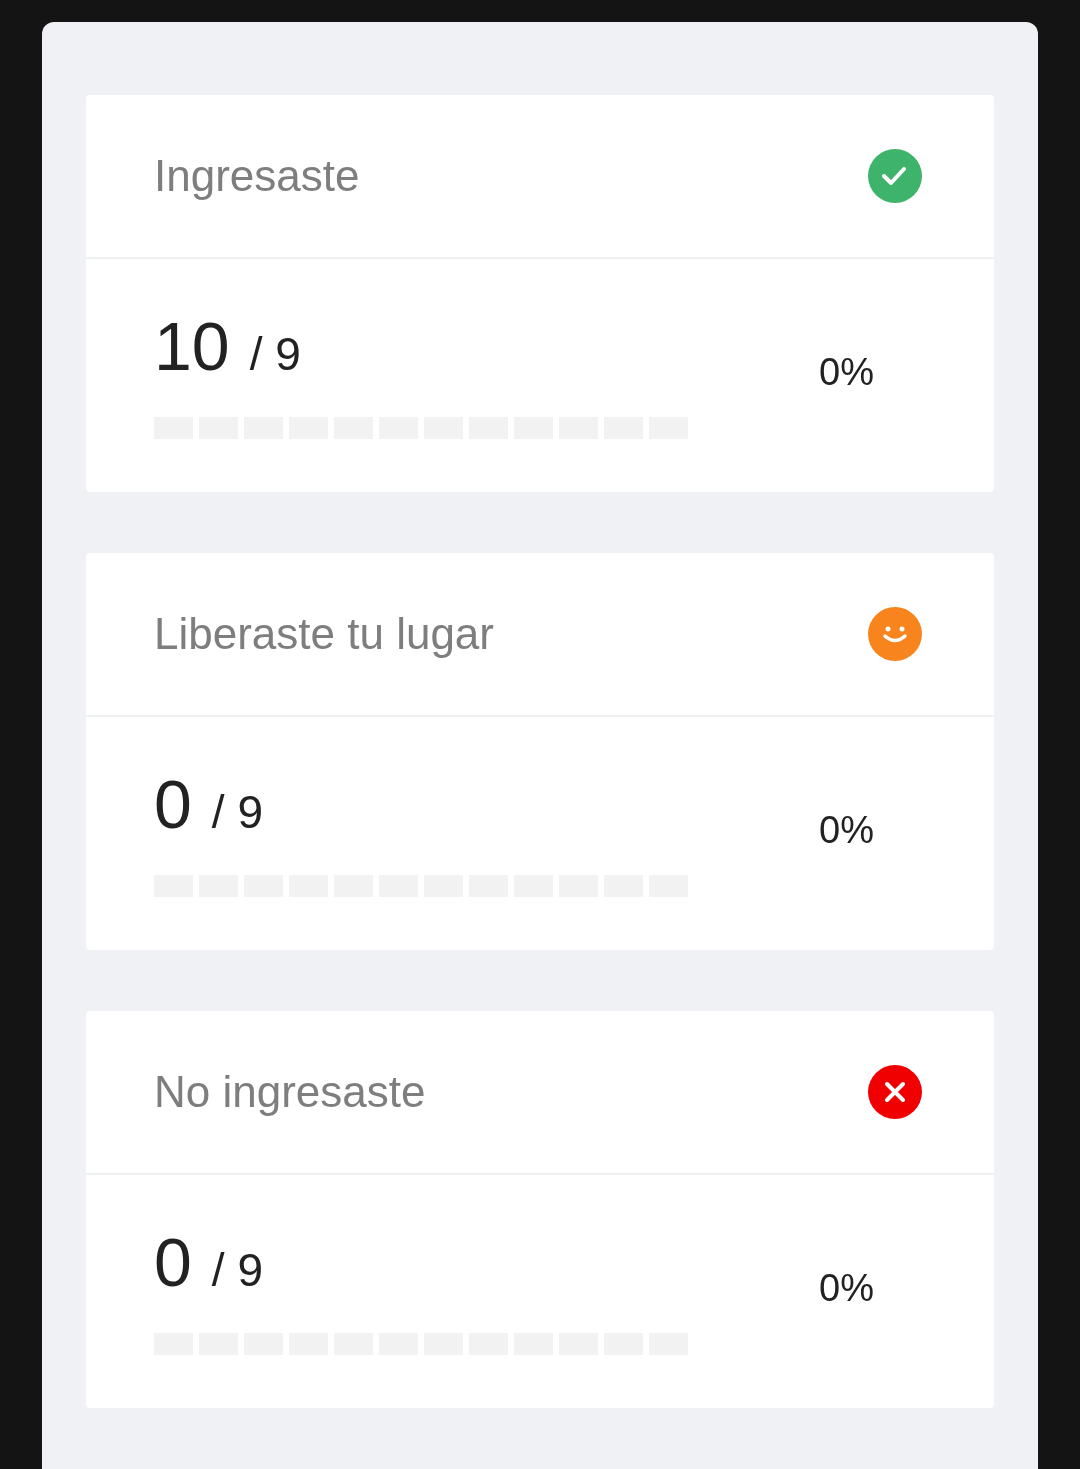  Describe the element at coordinates (192, 346) in the screenshot. I see `count-value: 10` at that location.